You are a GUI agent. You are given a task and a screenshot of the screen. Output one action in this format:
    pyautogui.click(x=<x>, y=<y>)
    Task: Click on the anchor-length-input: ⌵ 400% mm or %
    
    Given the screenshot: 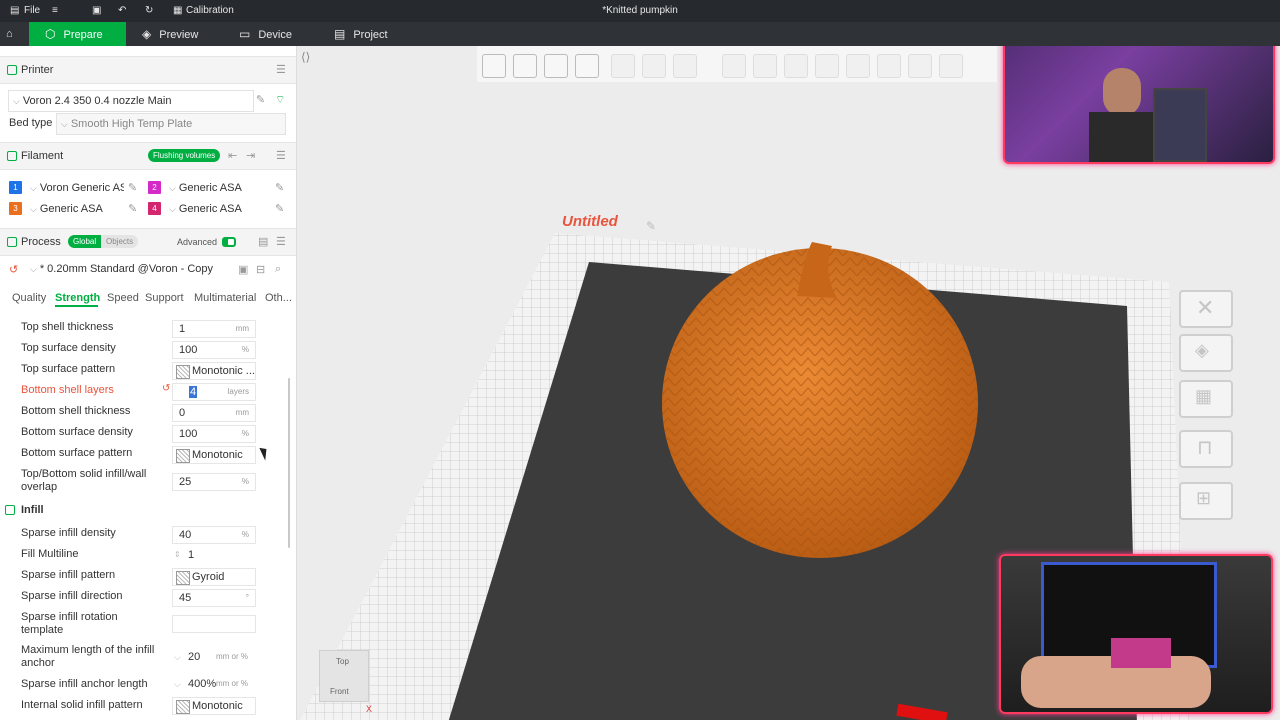 What is the action you would take?
    pyautogui.click(x=213, y=684)
    